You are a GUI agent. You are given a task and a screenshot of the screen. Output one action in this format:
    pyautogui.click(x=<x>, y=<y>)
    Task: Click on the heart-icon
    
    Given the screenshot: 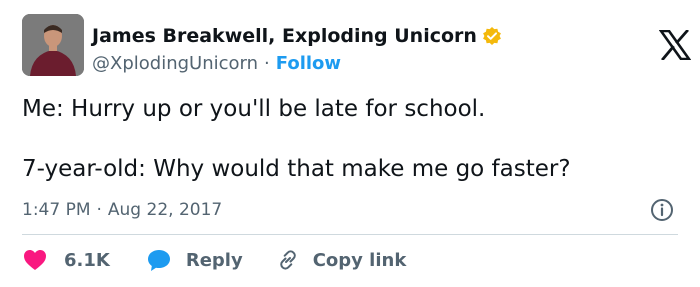 What is the action you would take?
    pyautogui.click(x=35, y=260)
    